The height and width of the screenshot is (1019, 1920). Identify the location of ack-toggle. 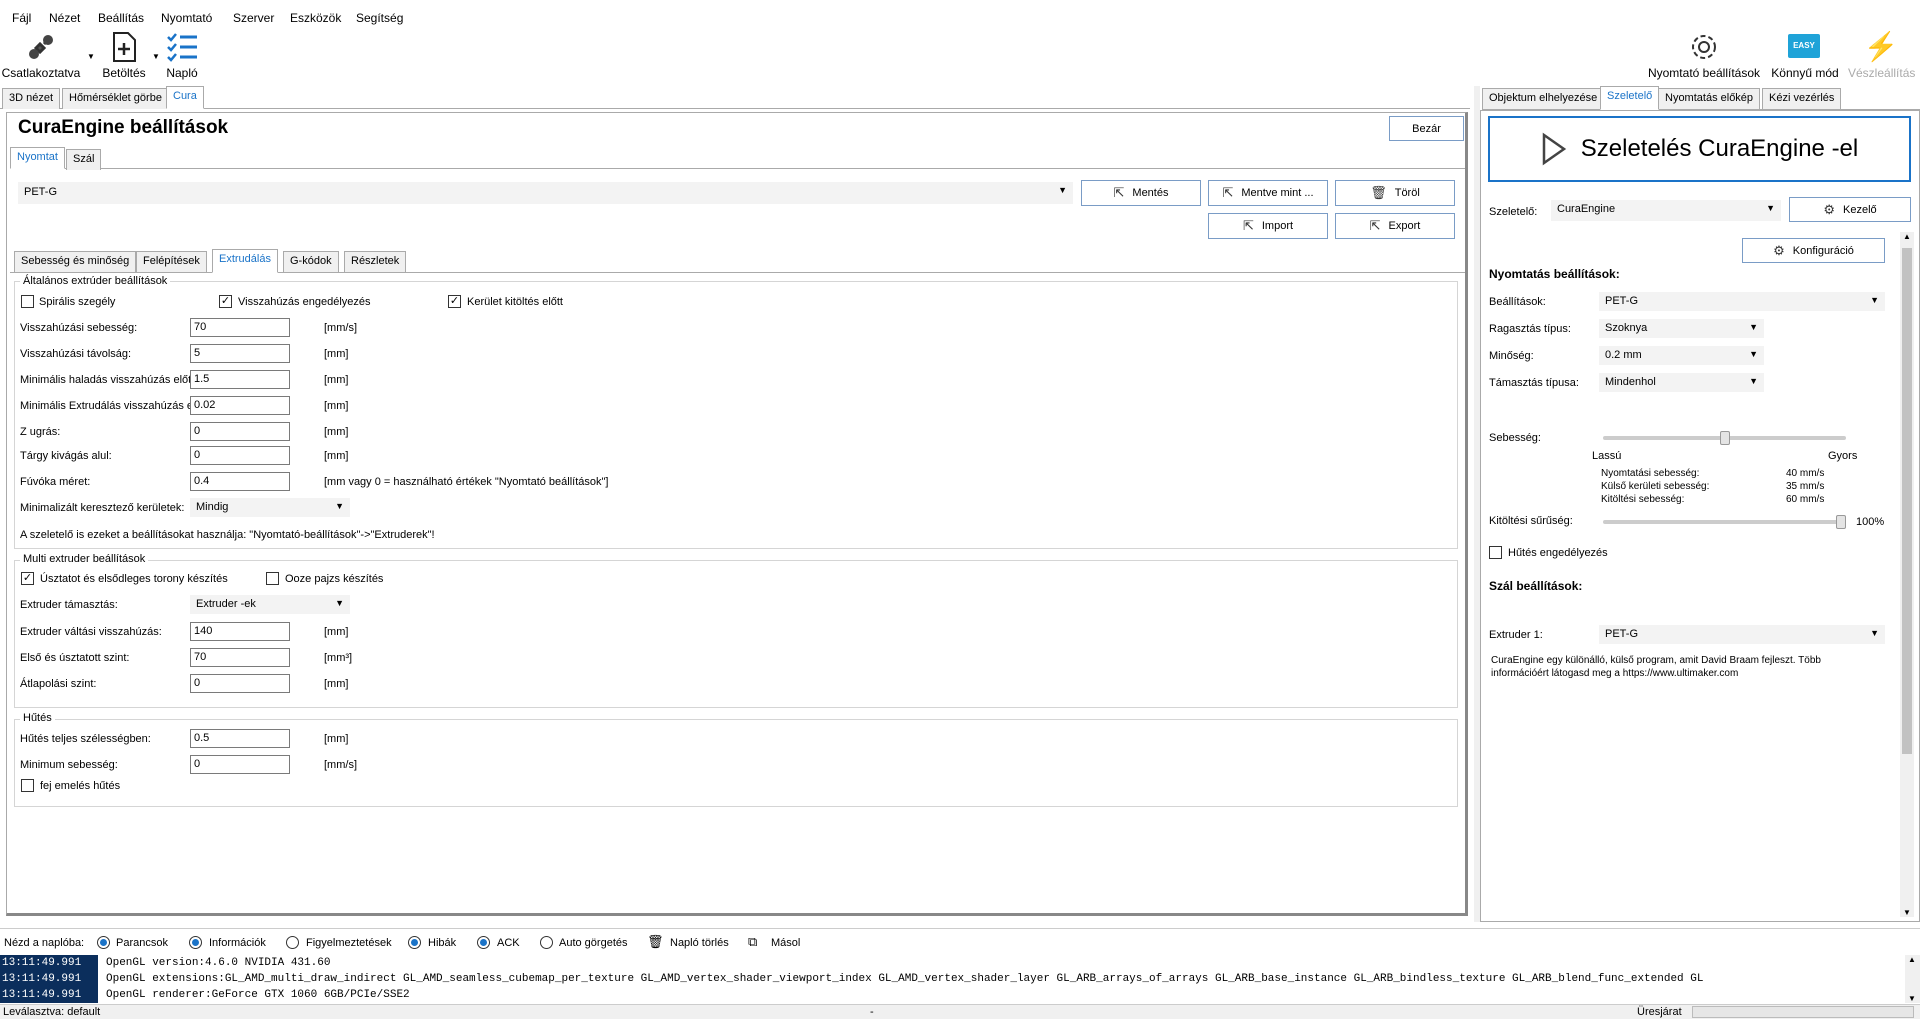
(483, 942).